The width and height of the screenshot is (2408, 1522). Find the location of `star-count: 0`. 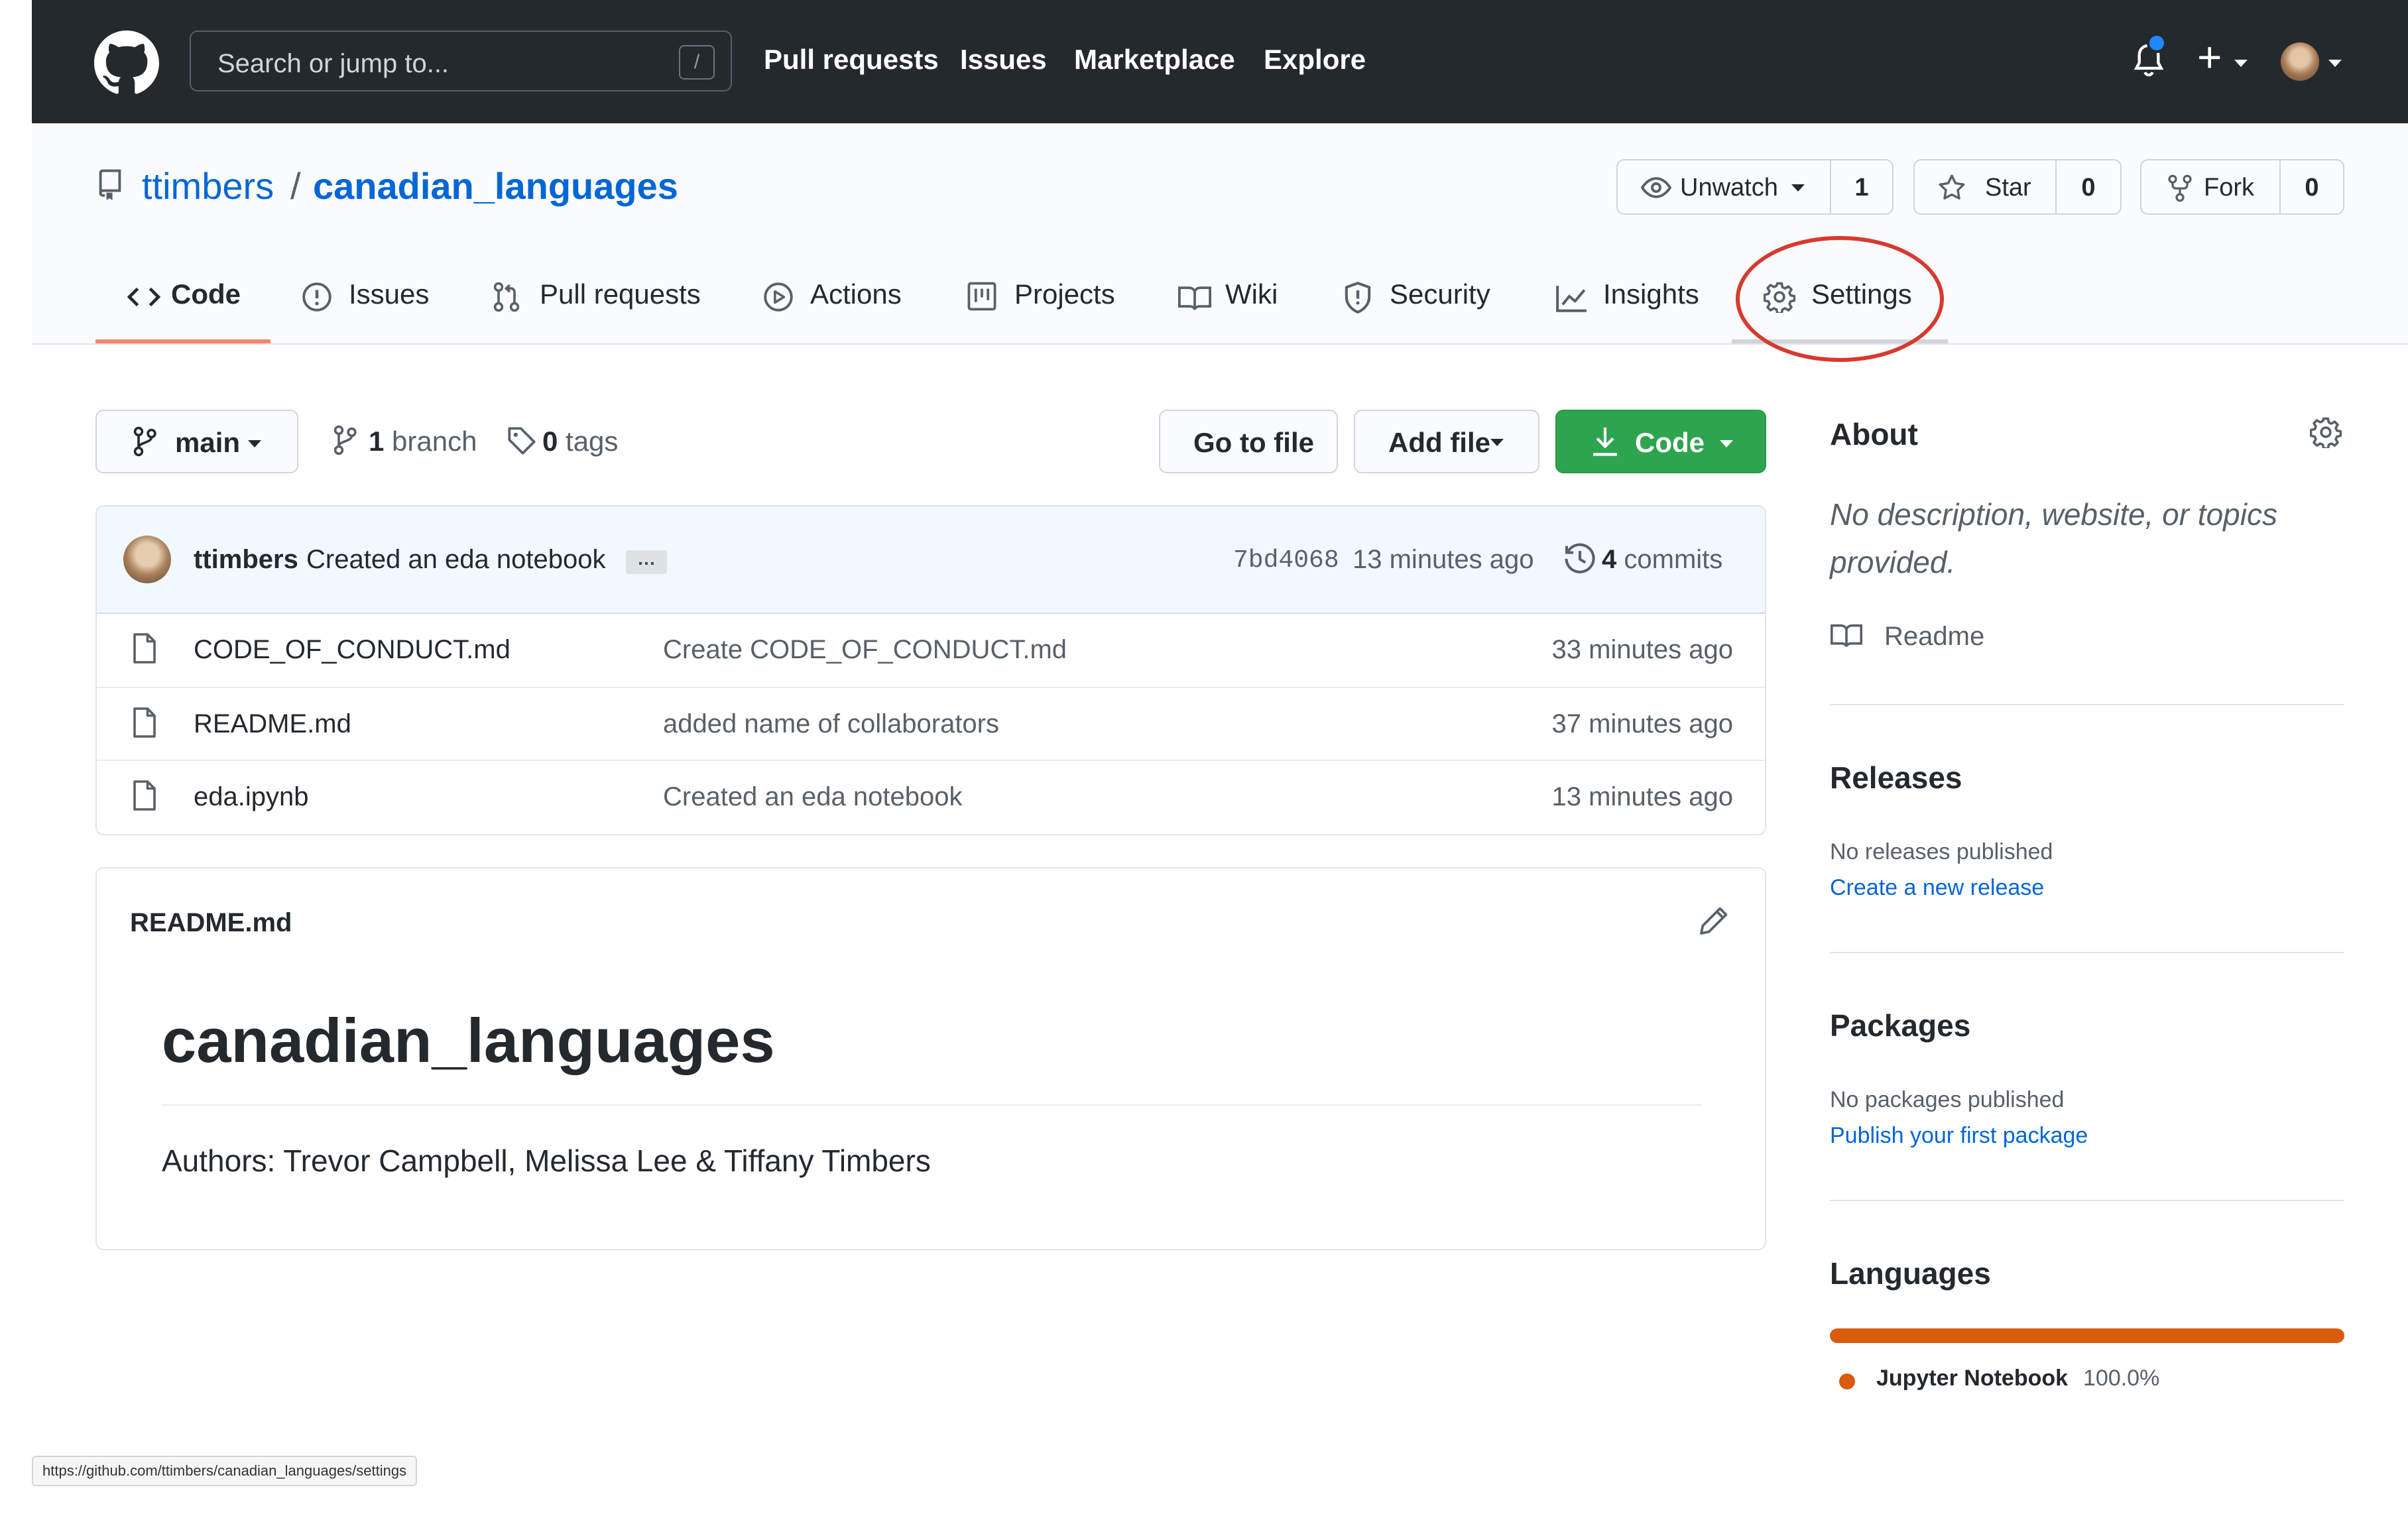

star-count: 0 is located at coordinates (2089, 188).